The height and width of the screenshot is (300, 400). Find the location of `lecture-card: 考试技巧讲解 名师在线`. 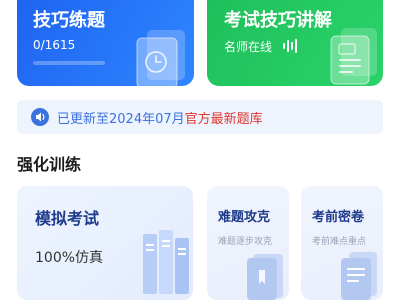

lecture-card: 考试技巧讲解 名师在线 is located at coordinates (295, 43).